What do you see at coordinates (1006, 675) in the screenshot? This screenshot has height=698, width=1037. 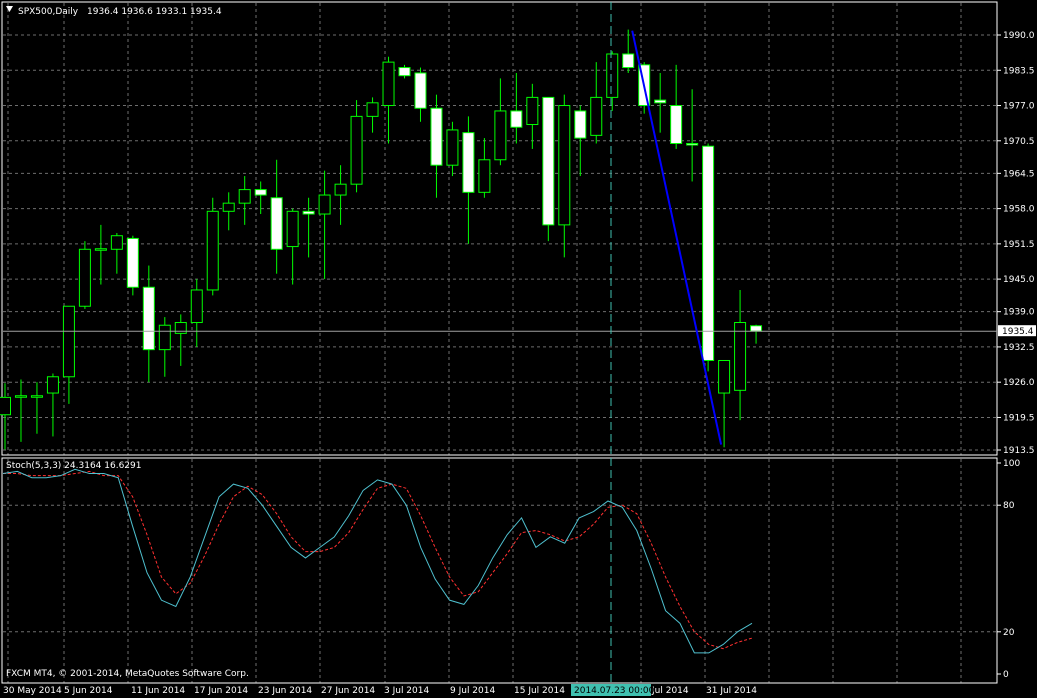 I see `stoch-tick-label: 0` at bounding box center [1006, 675].